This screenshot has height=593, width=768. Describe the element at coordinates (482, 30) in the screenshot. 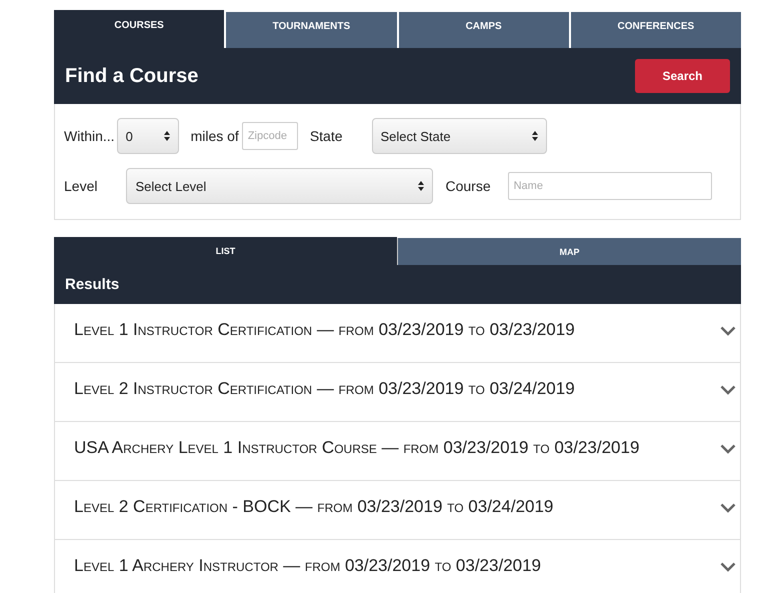

I see `category-tab: CAMPS` at that location.